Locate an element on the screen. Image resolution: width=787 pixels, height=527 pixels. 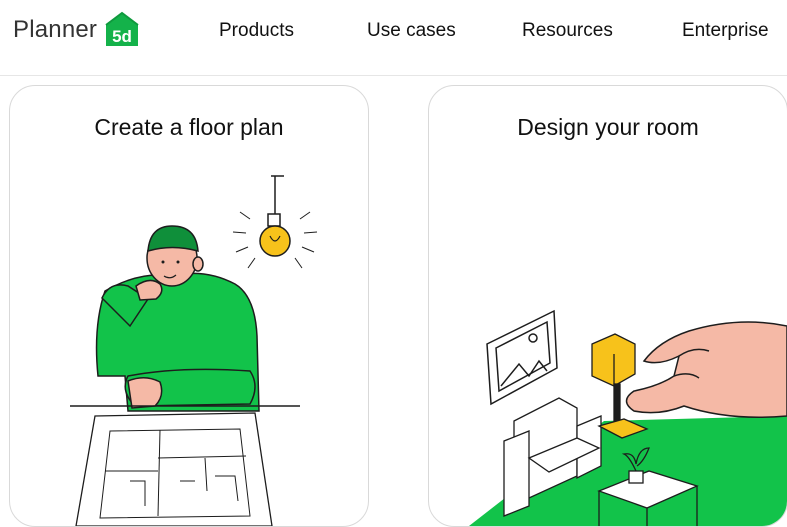
nav-enterprise: Enterprise is located at coordinates (725, 31).